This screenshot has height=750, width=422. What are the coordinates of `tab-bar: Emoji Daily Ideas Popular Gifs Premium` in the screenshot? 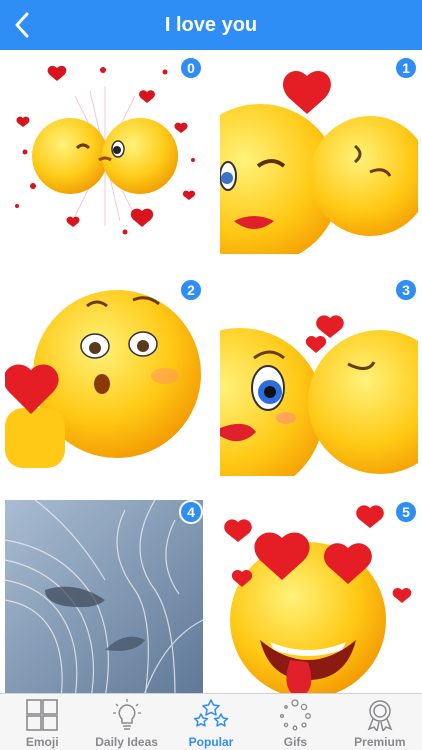 It's located at (211, 721).